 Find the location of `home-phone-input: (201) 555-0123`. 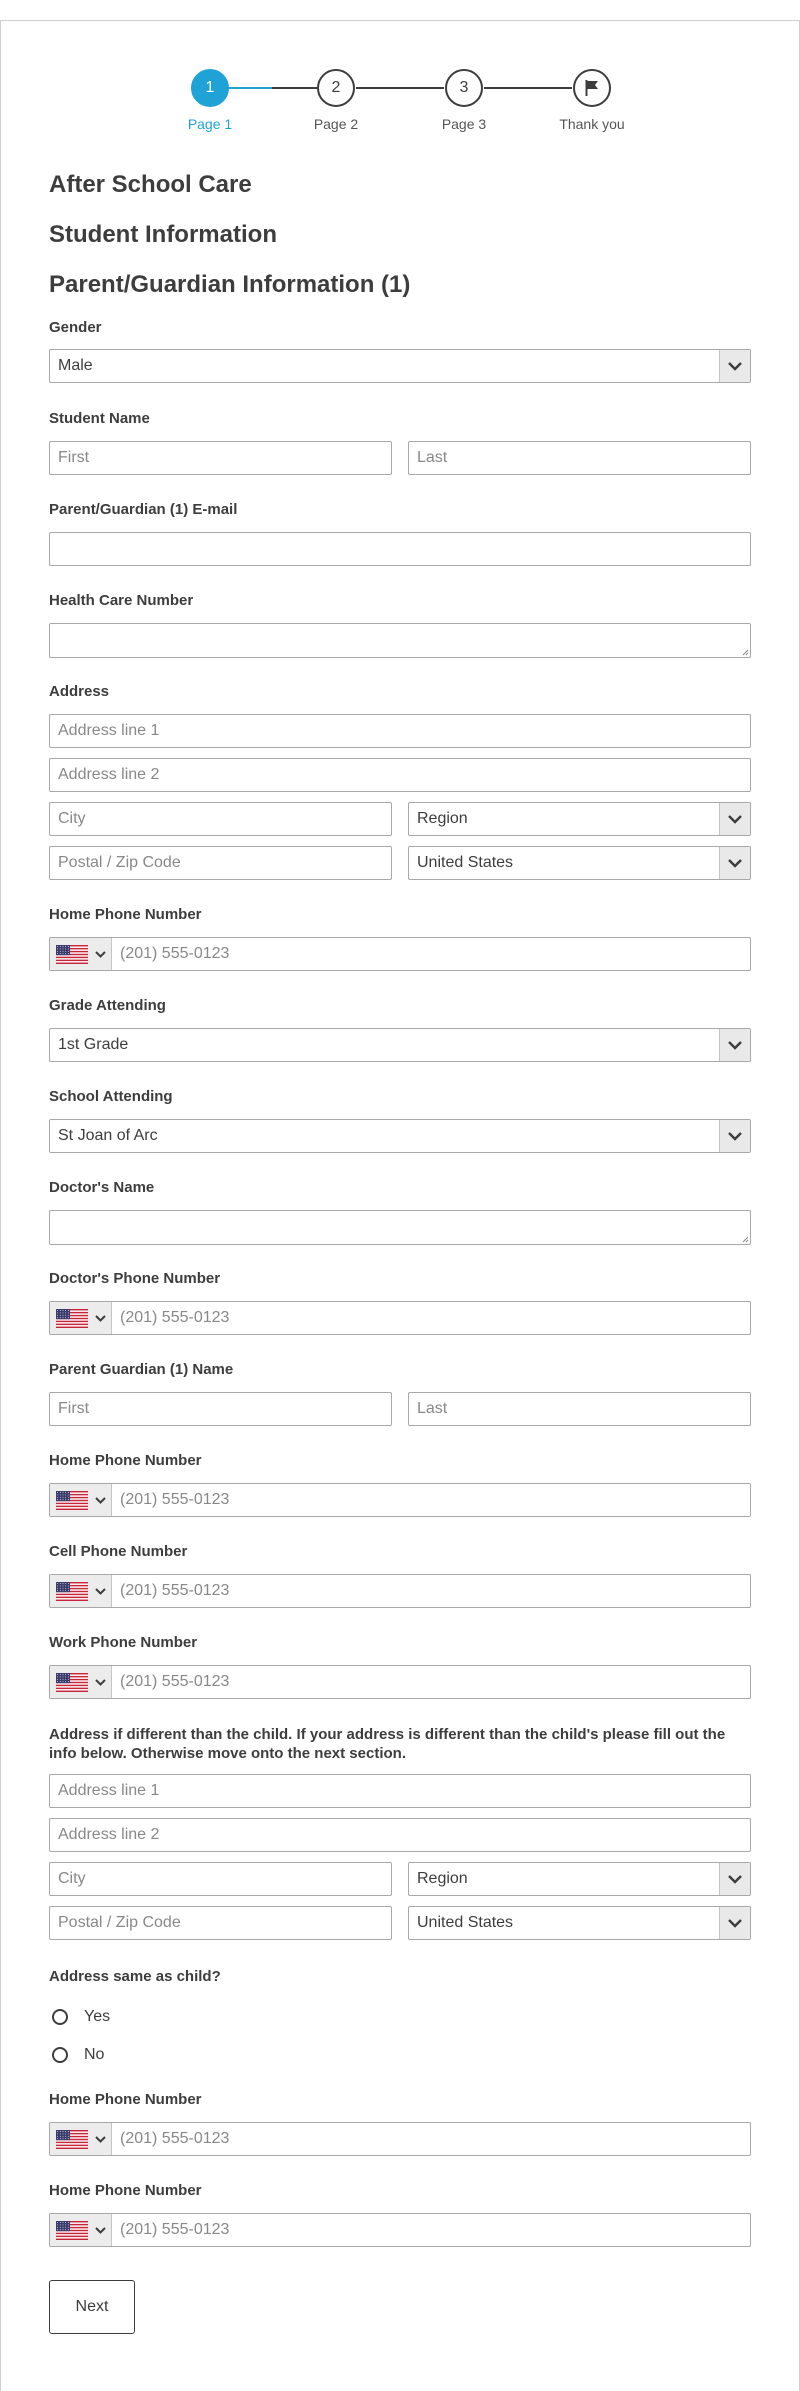

home-phone-input: (201) 555-0123 is located at coordinates (400, 954).